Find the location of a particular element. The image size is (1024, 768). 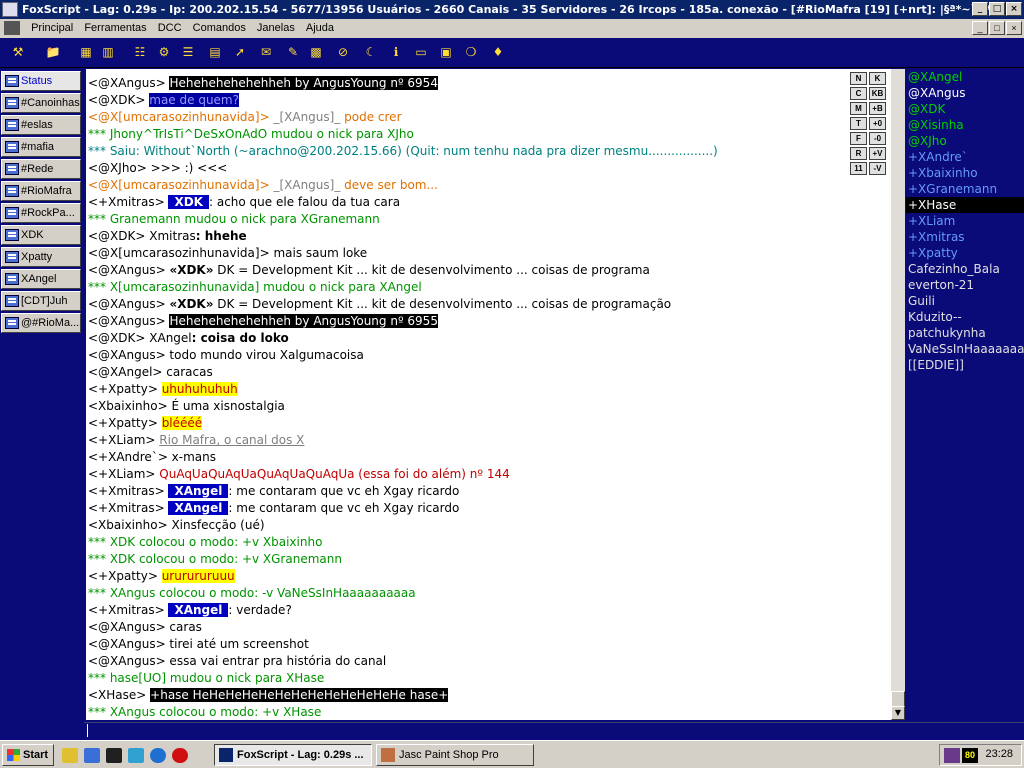

show-desktop-icon is located at coordinates (70, 755).